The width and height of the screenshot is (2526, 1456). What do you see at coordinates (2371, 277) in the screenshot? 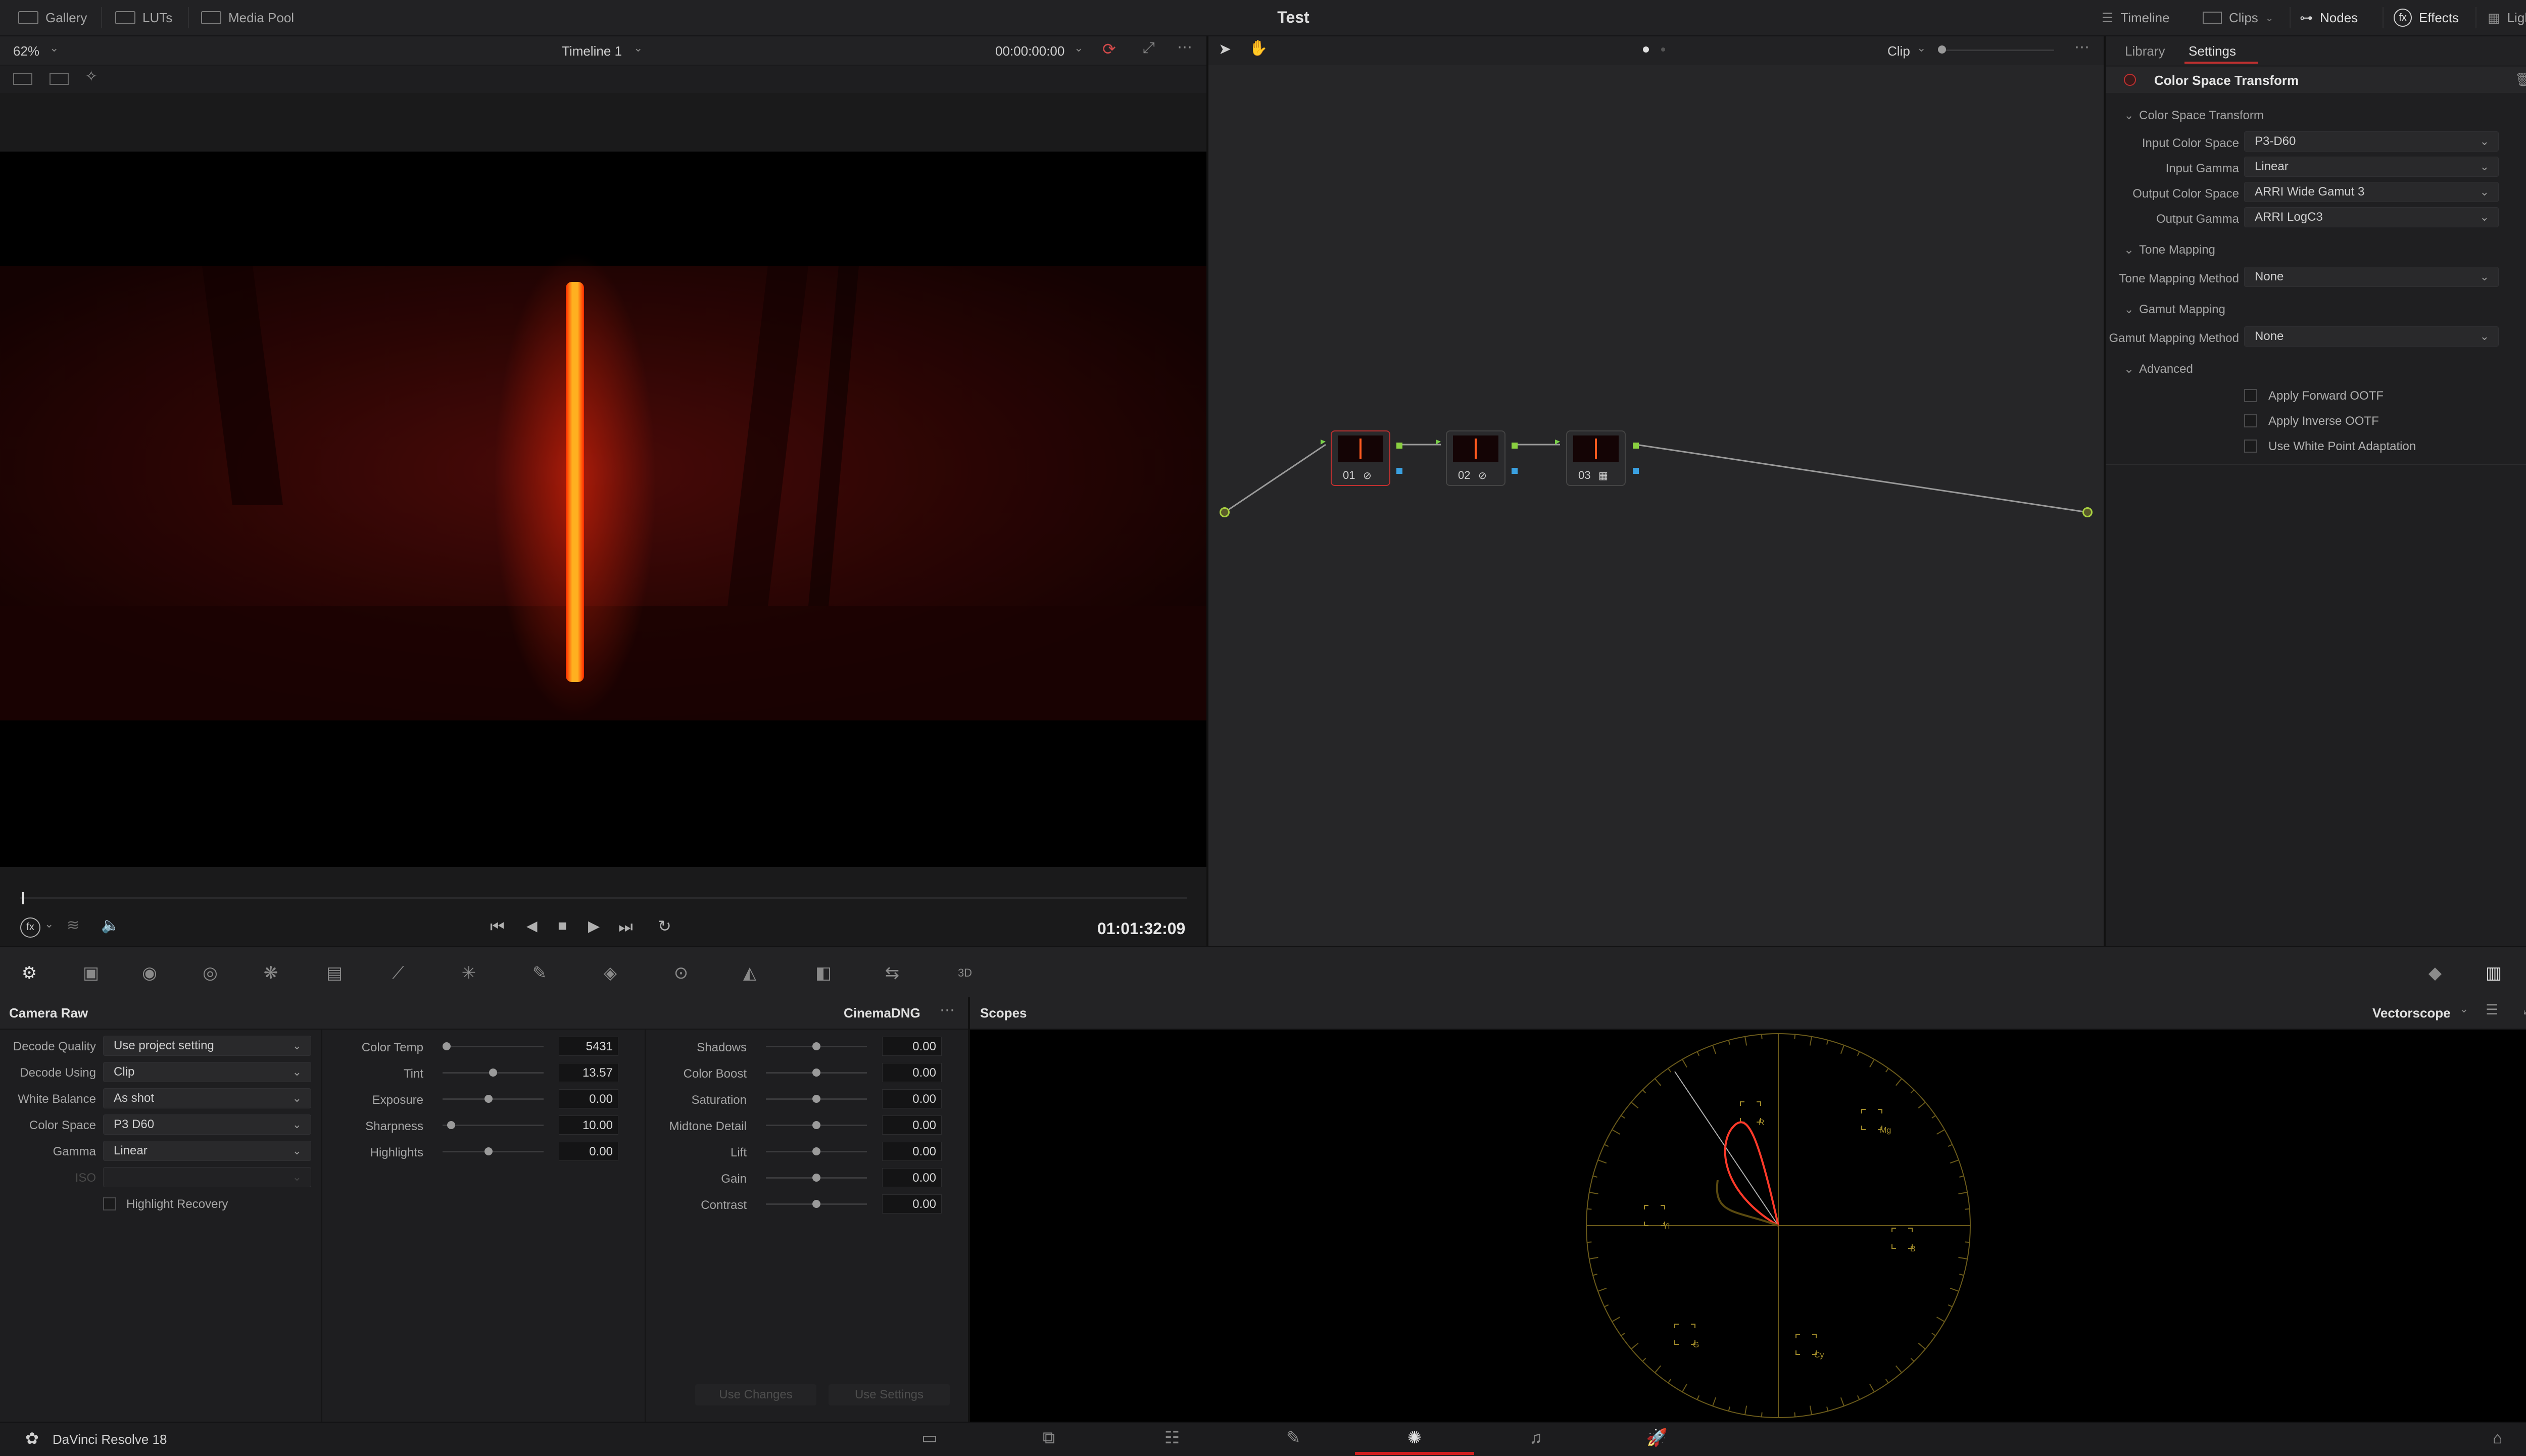
I see `tone-mapping-method-select: None ⌄` at bounding box center [2371, 277].